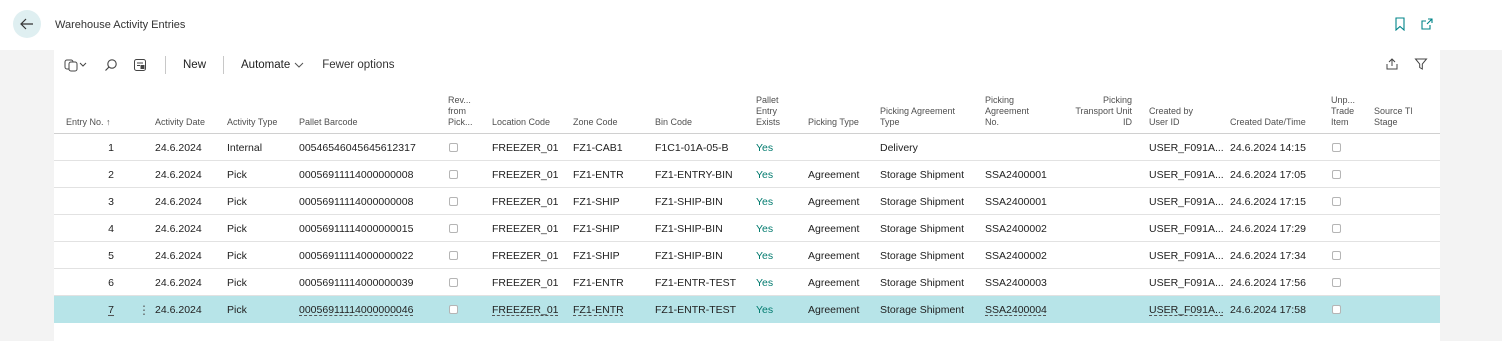  Describe the element at coordinates (245, 148) in the screenshot. I see `cell-activity-type: Internal` at that location.